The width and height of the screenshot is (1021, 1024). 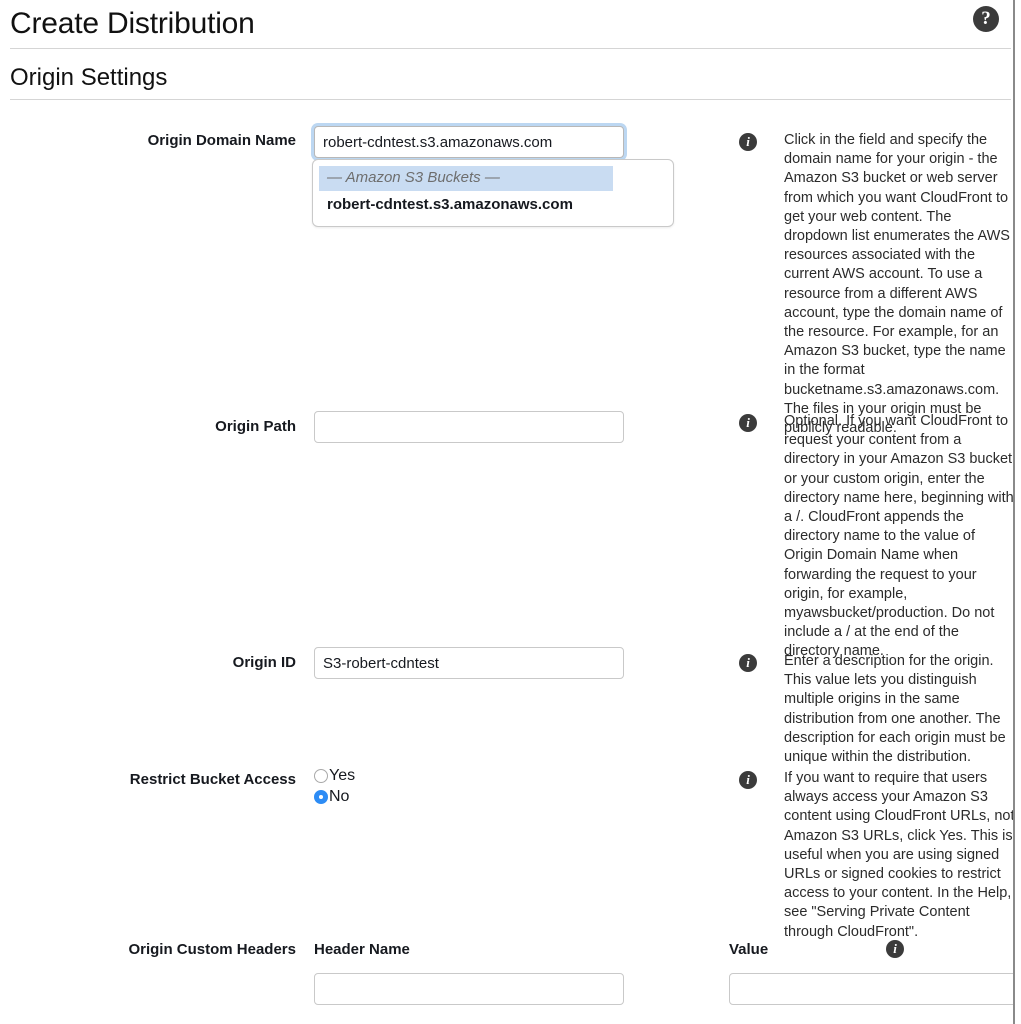 What do you see at coordinates (469, 142) in the screenshot?
I see `origin-domain-name-input` at bounding box center [469, 142].